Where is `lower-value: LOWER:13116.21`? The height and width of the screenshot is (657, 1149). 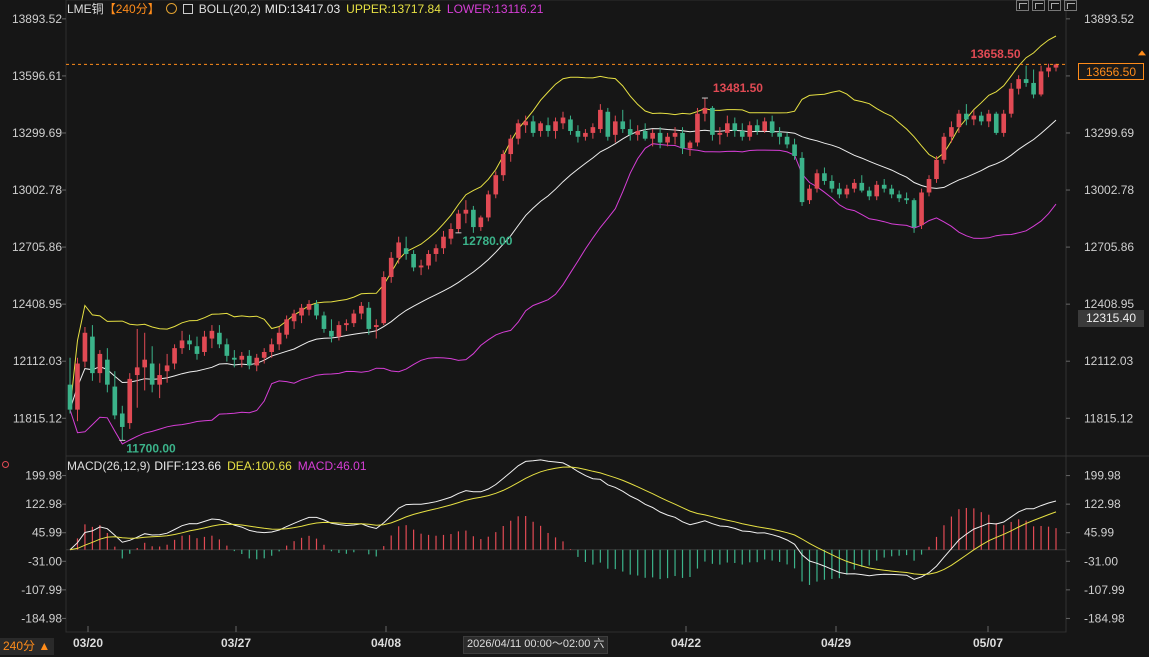
lower-value: LOWER:13116.21 is located at coordinates (495, 9).